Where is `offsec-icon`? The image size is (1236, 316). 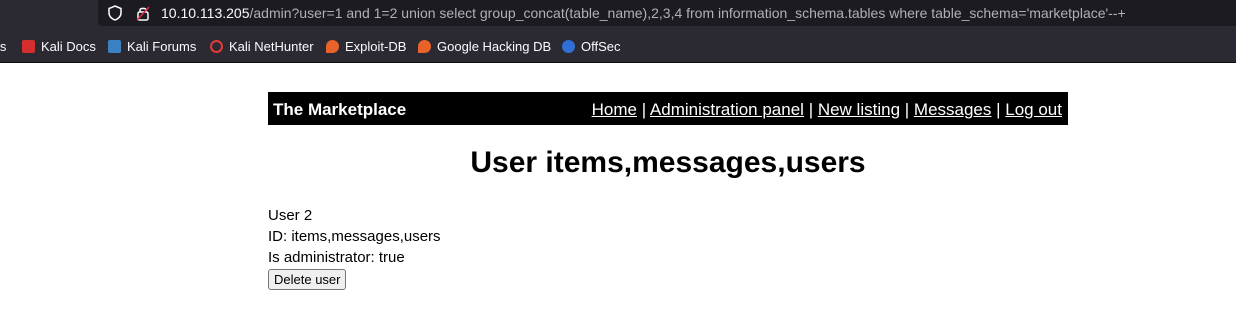
offsec-icon is located at coordinates (568, 46).